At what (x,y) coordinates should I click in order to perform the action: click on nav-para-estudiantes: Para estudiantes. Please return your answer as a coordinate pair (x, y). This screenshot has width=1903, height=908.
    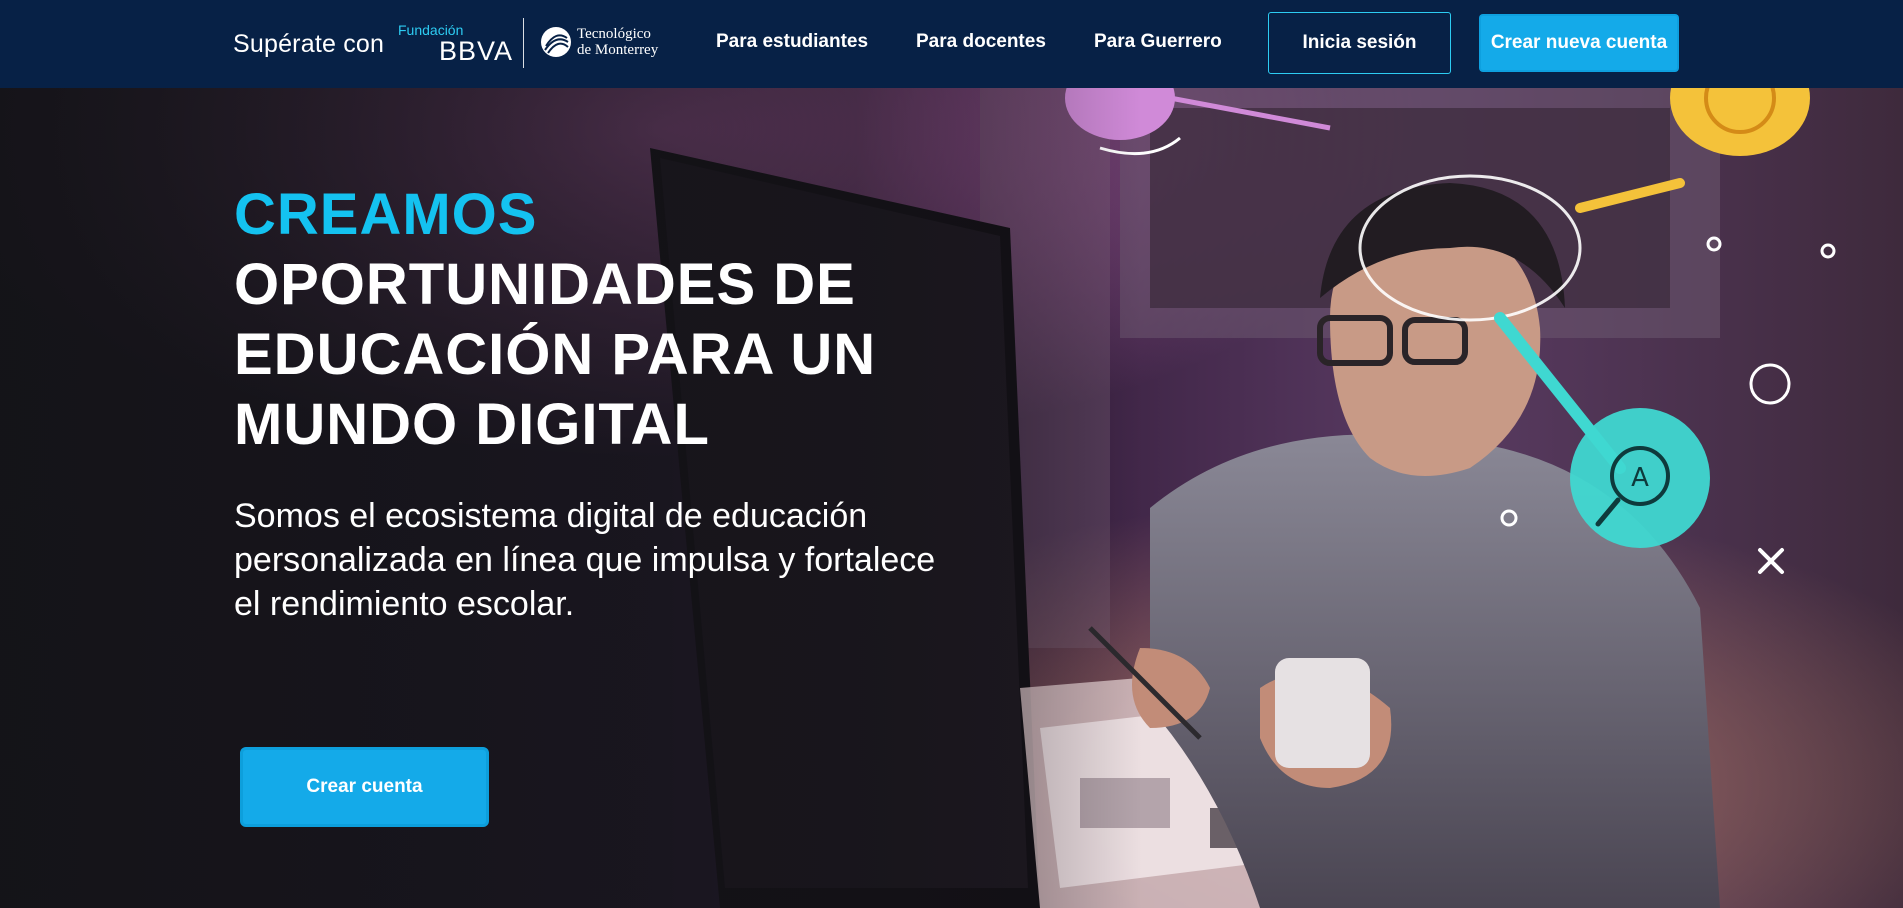
    Looking at the image, I should click on (792, 42).